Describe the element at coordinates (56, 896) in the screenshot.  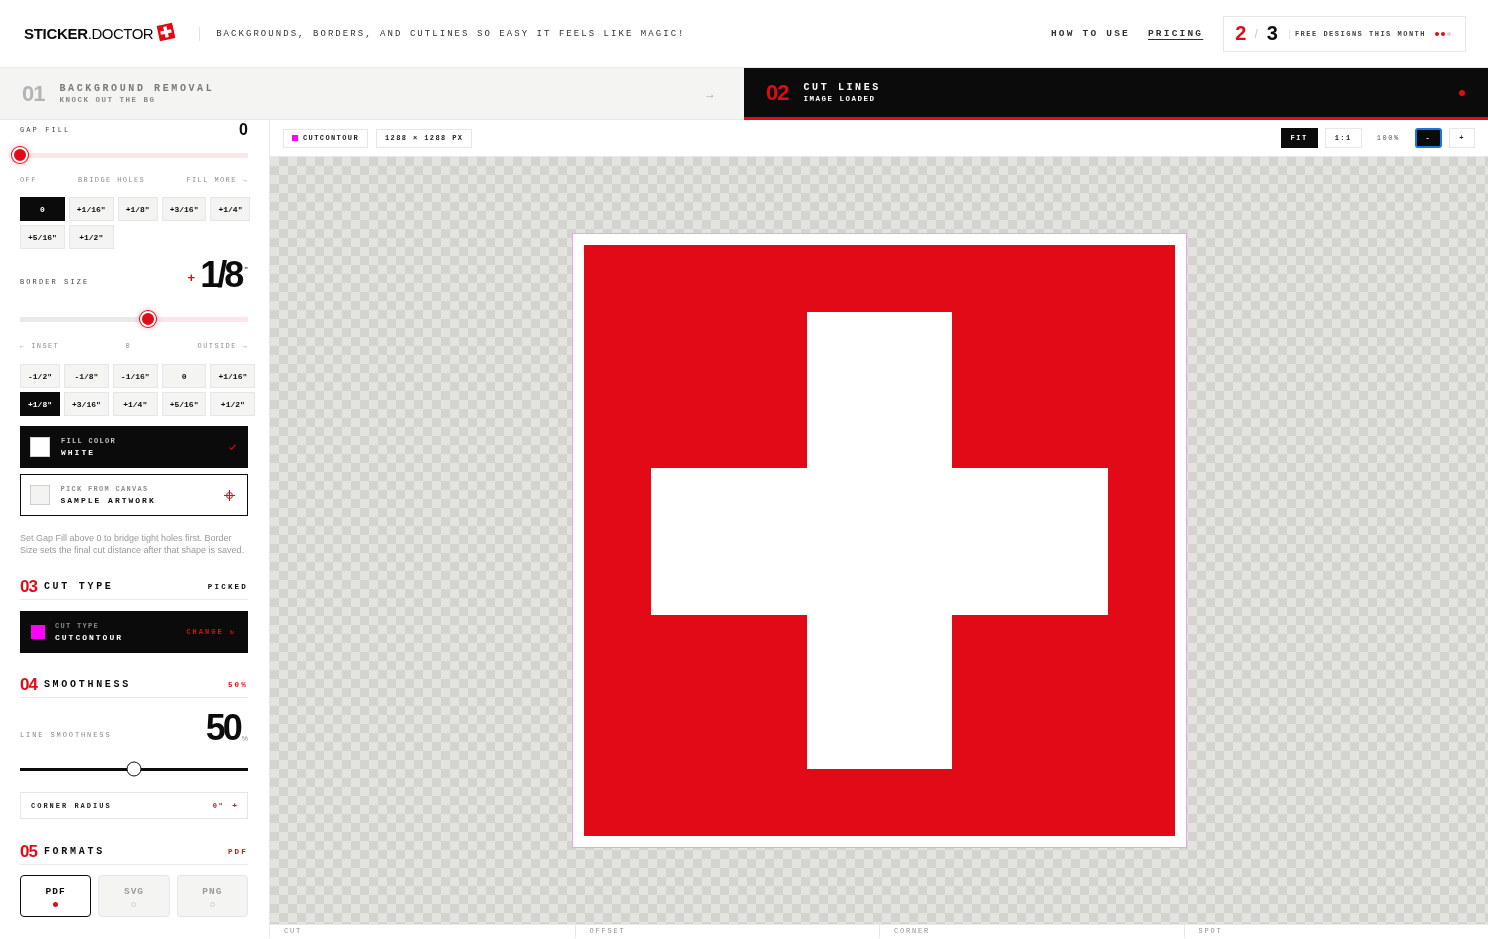
I see `format-option: PDF` at that location.